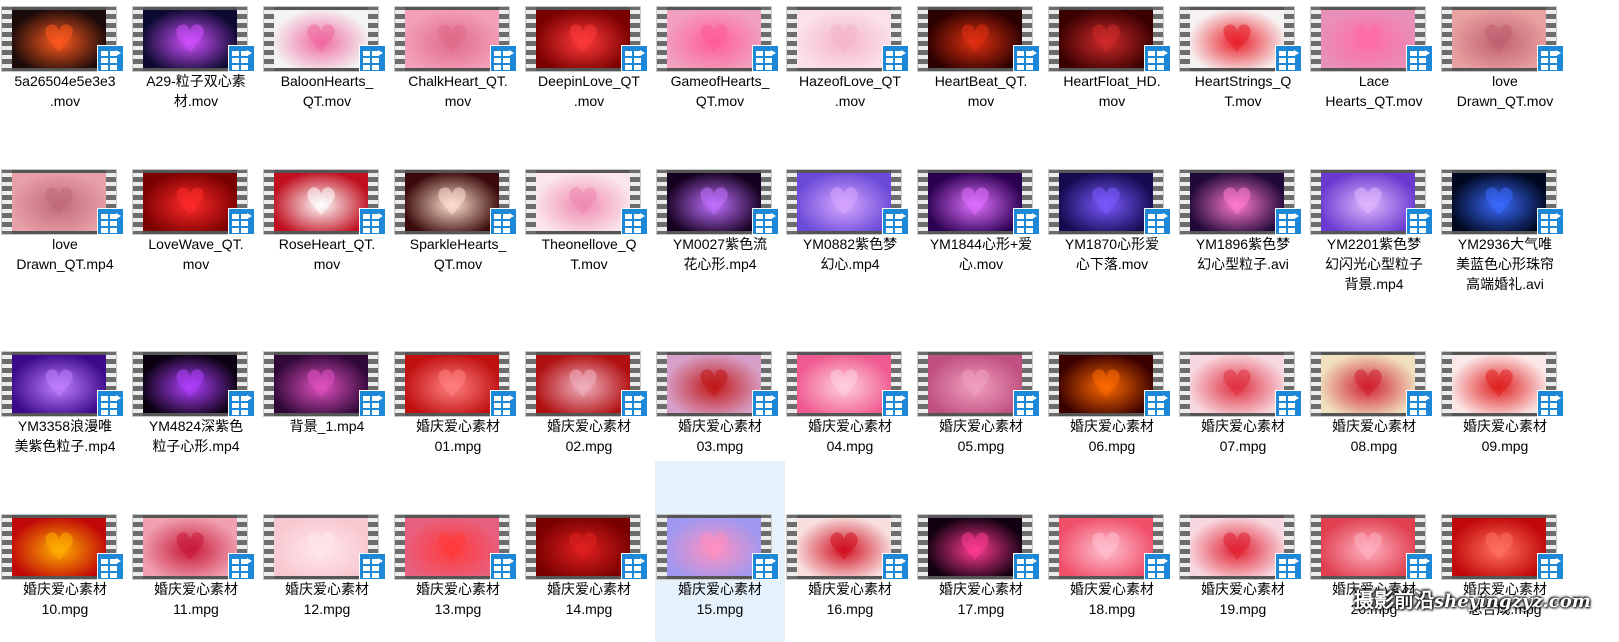 The height and width of the screenshot is (642, 1619). Describe the element at coordinates (327, 412) in the screenshot. I see `file-item: ♥ 背景_1.mp4` at that location.